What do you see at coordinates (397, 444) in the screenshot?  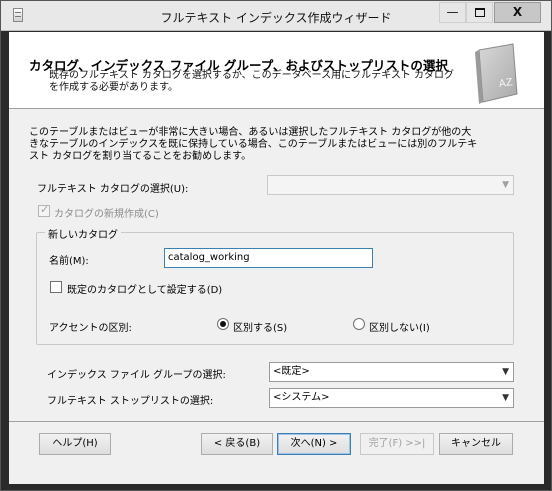 I see `finish-button: 完了(F) >>|` at bounding box center [397, 444].